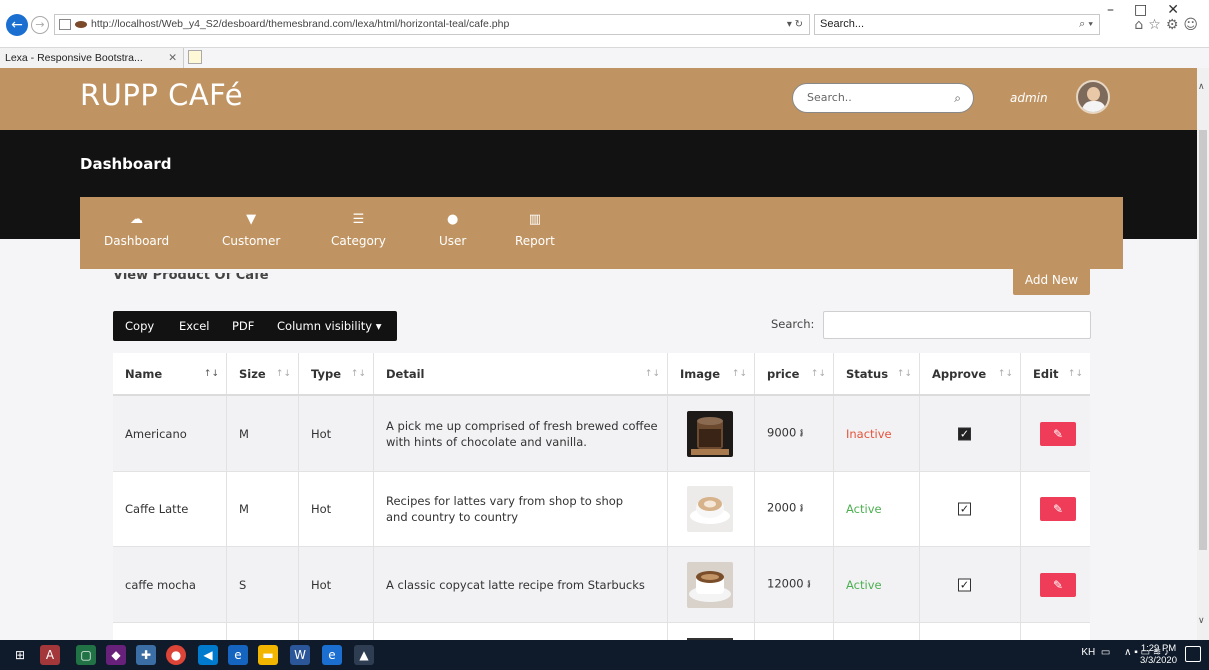  Describe the element at coordinates (157, 509) in the screenshot. I see `product-name: Caffe Latte` at that location.